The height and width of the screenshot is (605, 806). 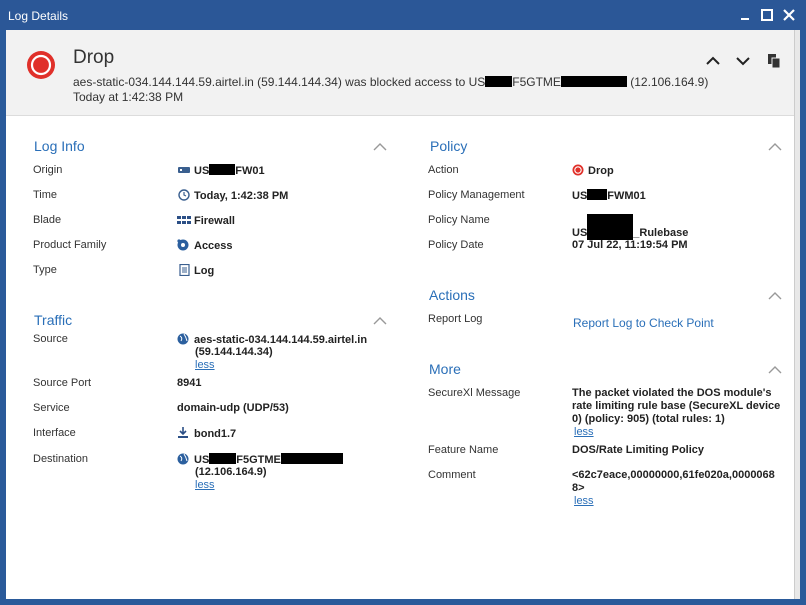 What do you see at coordinates (775, 296) in the screenshot?
I see `collapse-actions-icon` at bounding box center [775, 296].